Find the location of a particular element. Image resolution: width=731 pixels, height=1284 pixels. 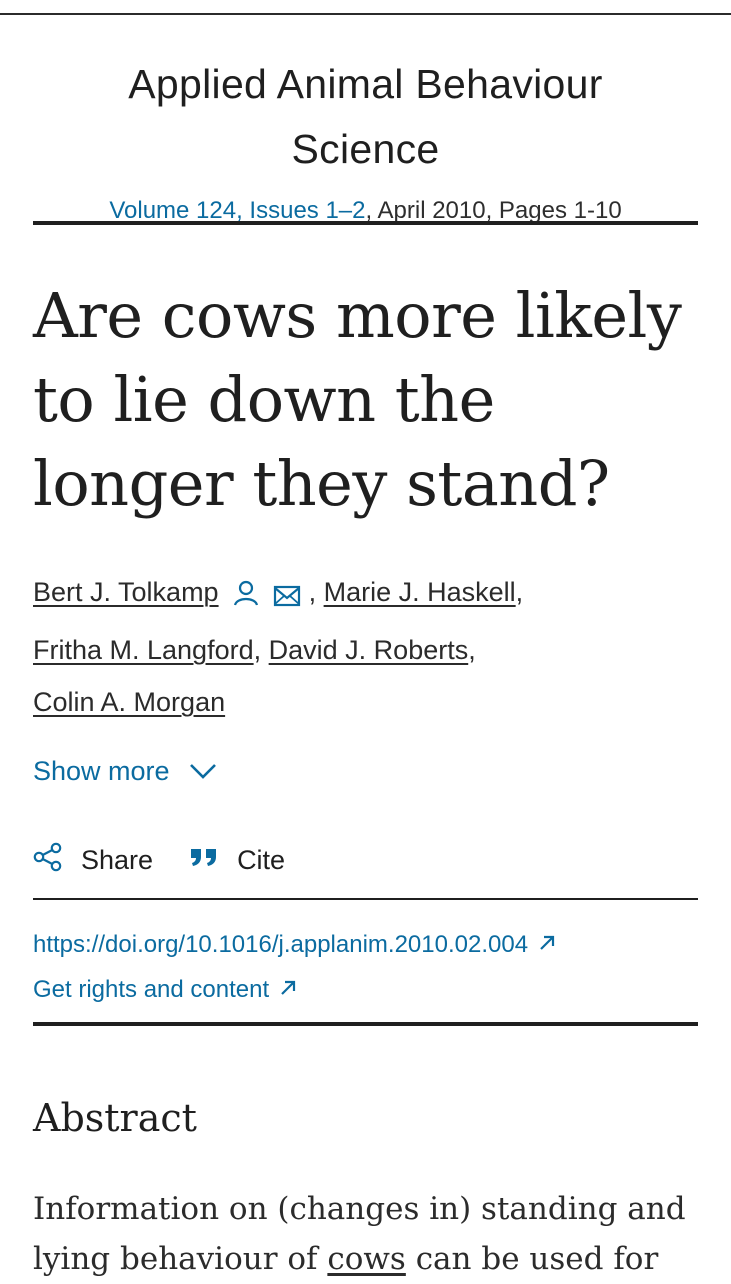

share-button: Share is located at coordinates (93, 860).